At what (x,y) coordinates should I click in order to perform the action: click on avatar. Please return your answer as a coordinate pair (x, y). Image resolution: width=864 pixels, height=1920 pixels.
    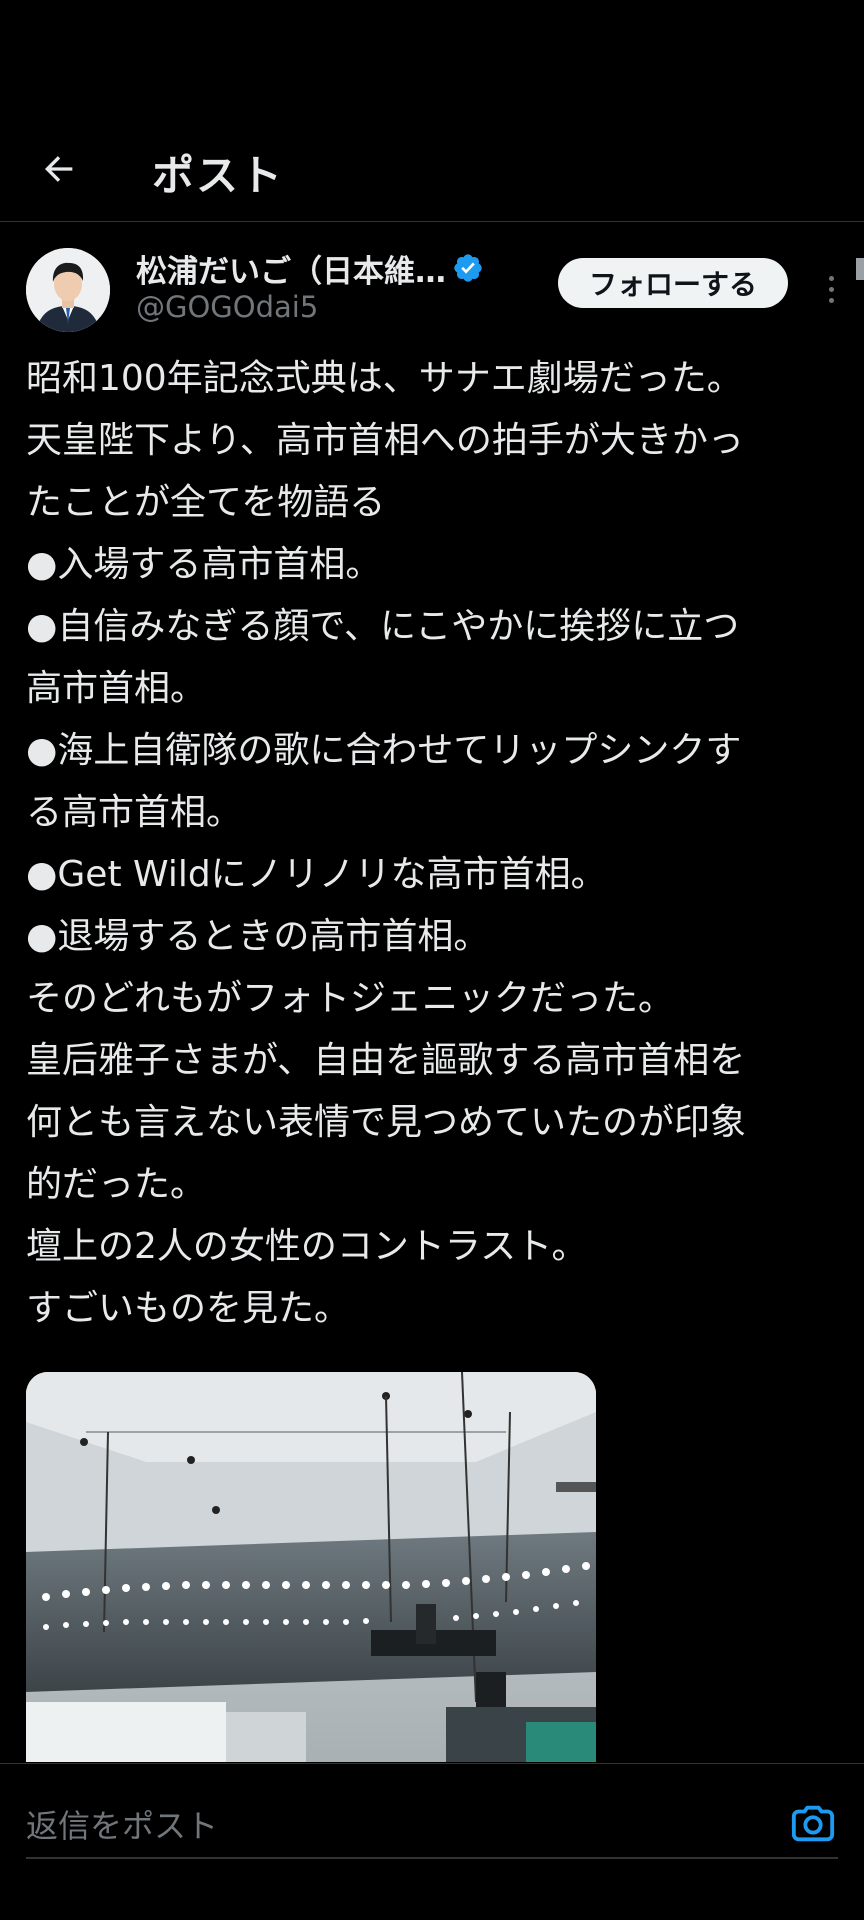
    Looking at the image, I should click on (68, 290).